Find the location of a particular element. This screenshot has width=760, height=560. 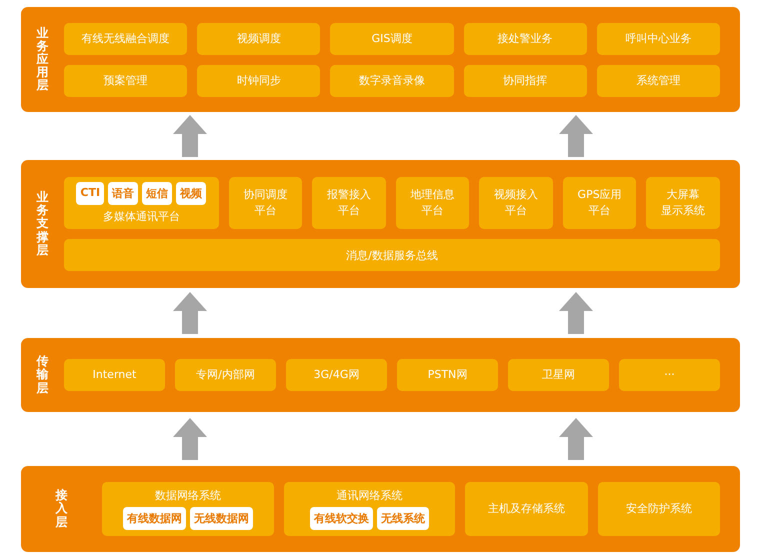

layer-label: 接入层 is located at coordinates (62, 509).